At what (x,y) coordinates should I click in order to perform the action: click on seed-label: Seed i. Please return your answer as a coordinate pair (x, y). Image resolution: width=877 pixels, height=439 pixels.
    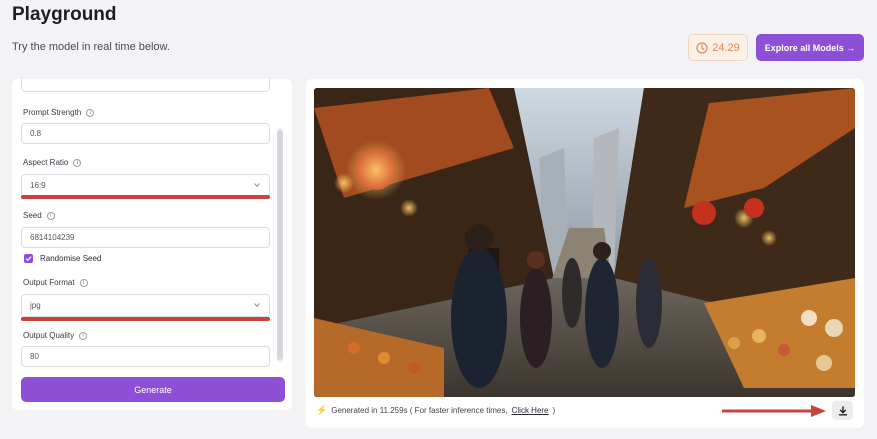
    Looking at the image, I should click on (39, 215).